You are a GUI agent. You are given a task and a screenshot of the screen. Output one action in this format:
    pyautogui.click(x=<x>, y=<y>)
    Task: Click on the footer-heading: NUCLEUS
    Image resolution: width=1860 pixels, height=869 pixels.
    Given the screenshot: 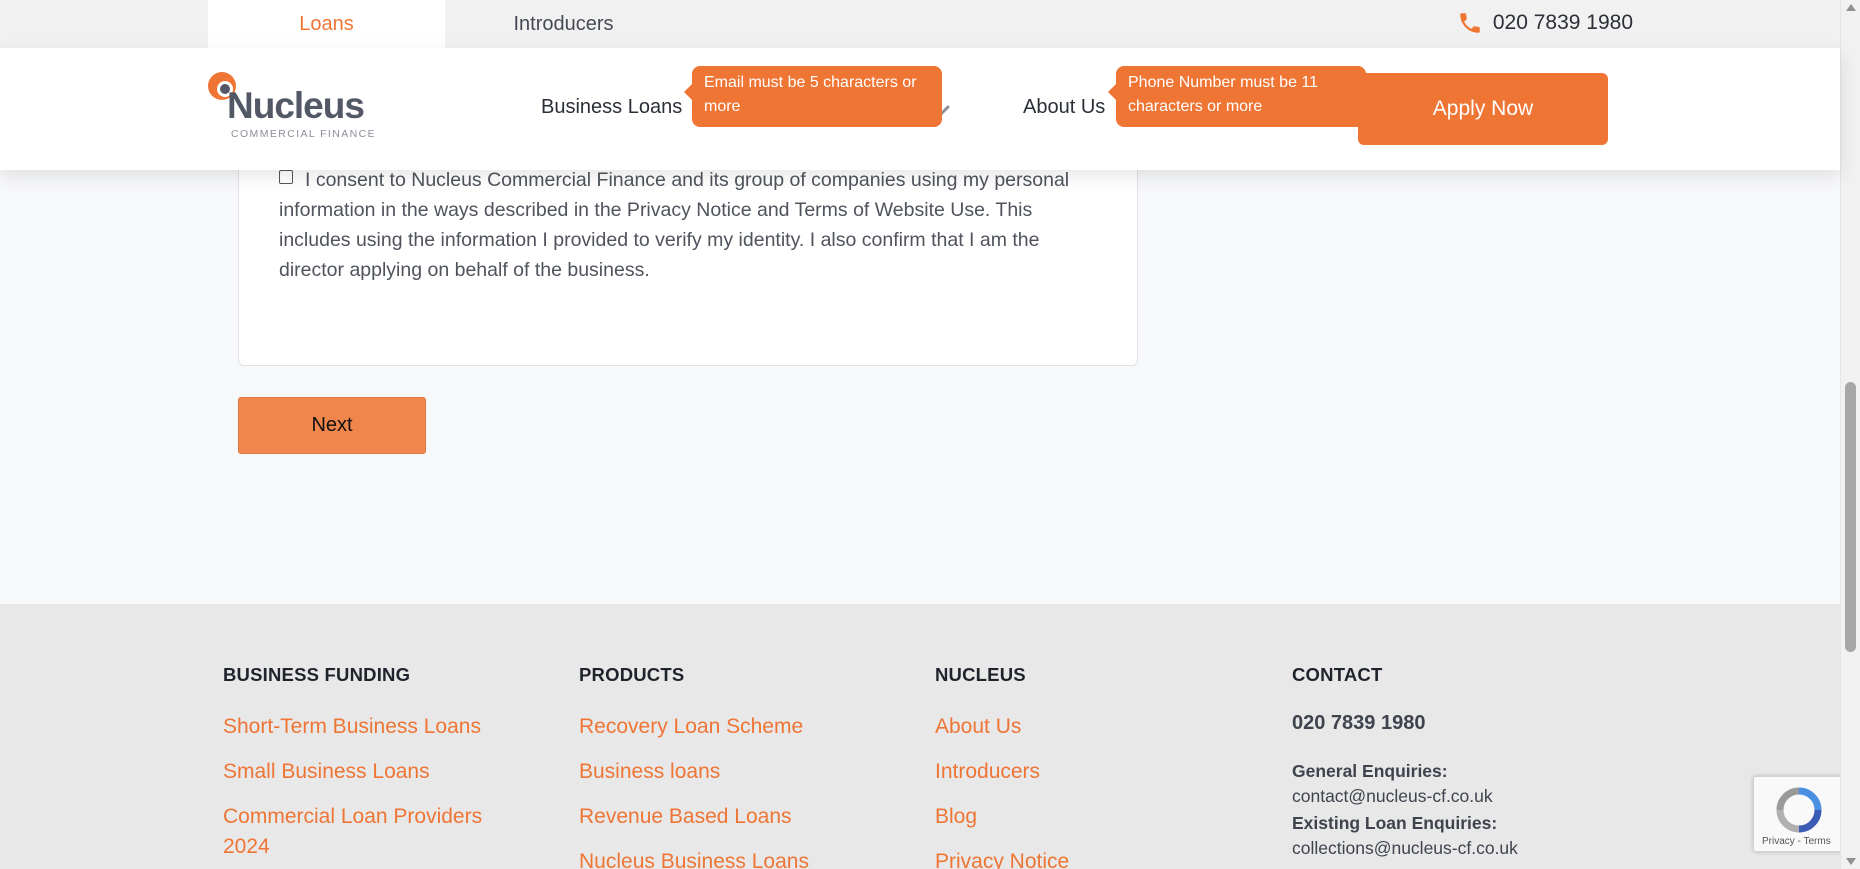 What is the action you would take?
    pyautogui.click(x=980, y=674)
    